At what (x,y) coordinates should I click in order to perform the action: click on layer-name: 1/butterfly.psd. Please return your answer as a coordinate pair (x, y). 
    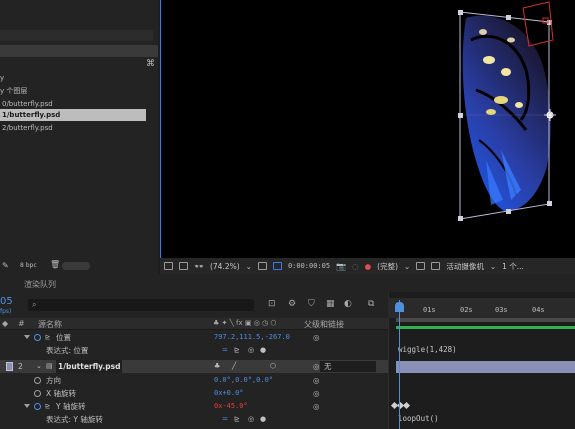
    Looking at the image, I should click on (89, 366).